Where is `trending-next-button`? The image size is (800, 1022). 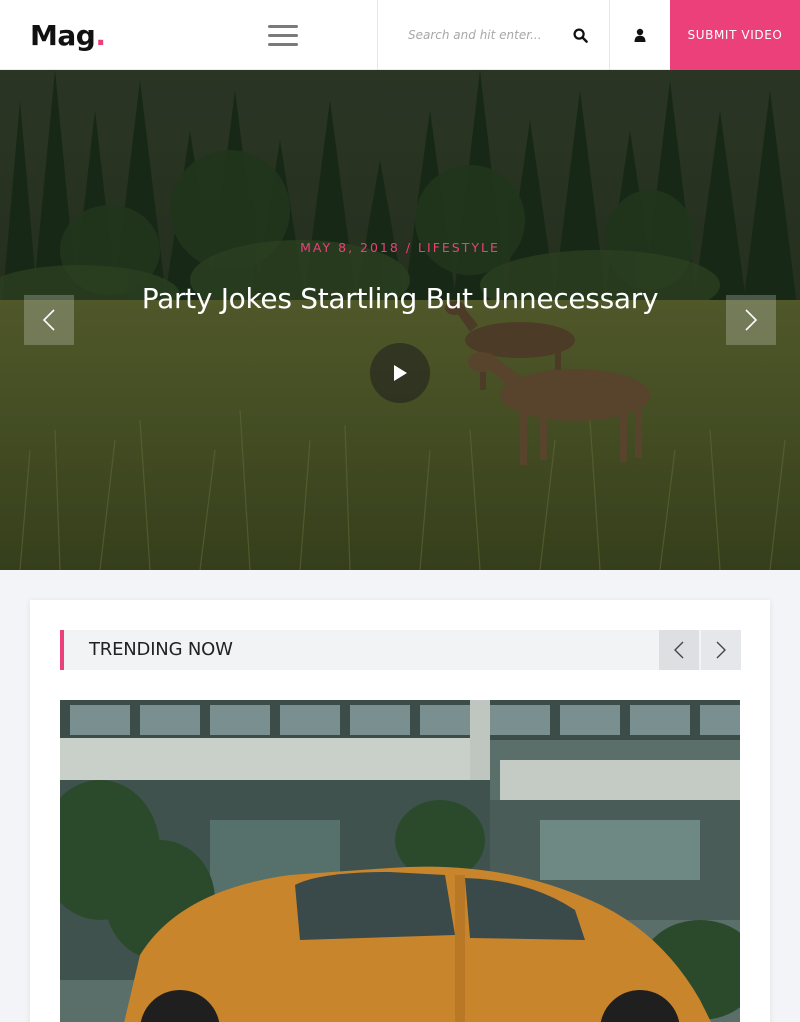 trending-next-button is located at coordinates (721, 650).